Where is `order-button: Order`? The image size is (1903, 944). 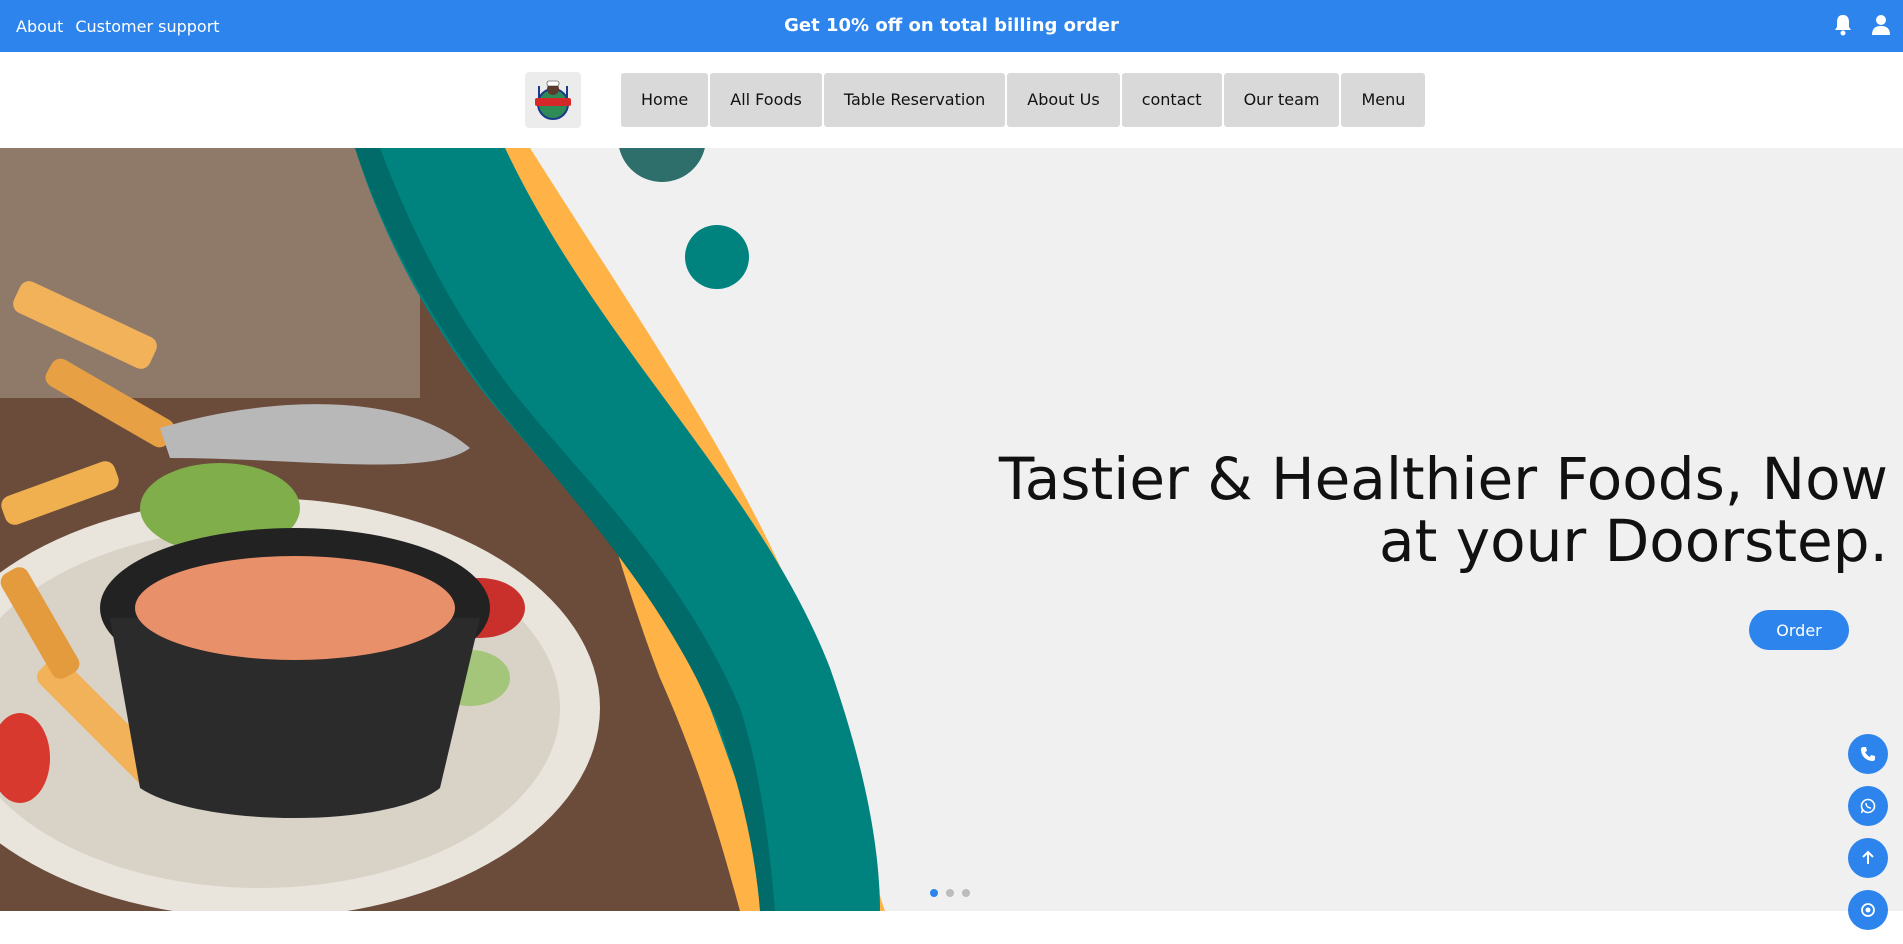
order-button: Order is located at coordinates (1799, 630).